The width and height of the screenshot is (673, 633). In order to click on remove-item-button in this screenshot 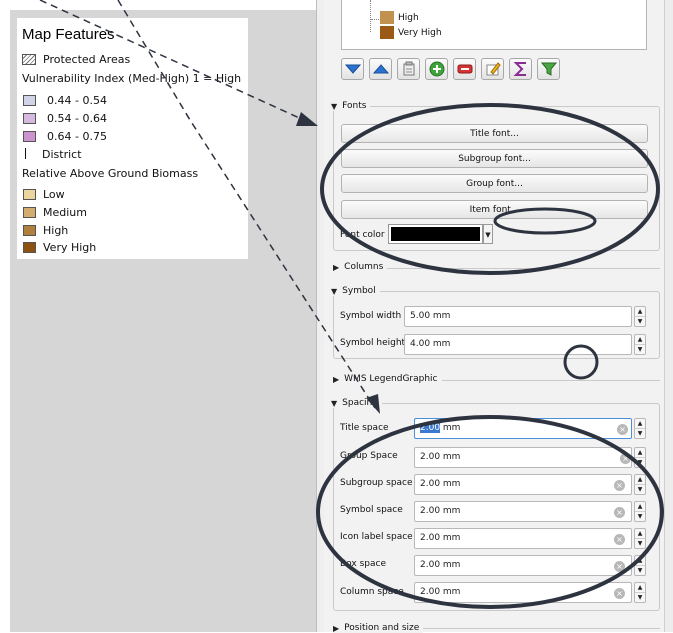, I will do `click(464, 69)`.